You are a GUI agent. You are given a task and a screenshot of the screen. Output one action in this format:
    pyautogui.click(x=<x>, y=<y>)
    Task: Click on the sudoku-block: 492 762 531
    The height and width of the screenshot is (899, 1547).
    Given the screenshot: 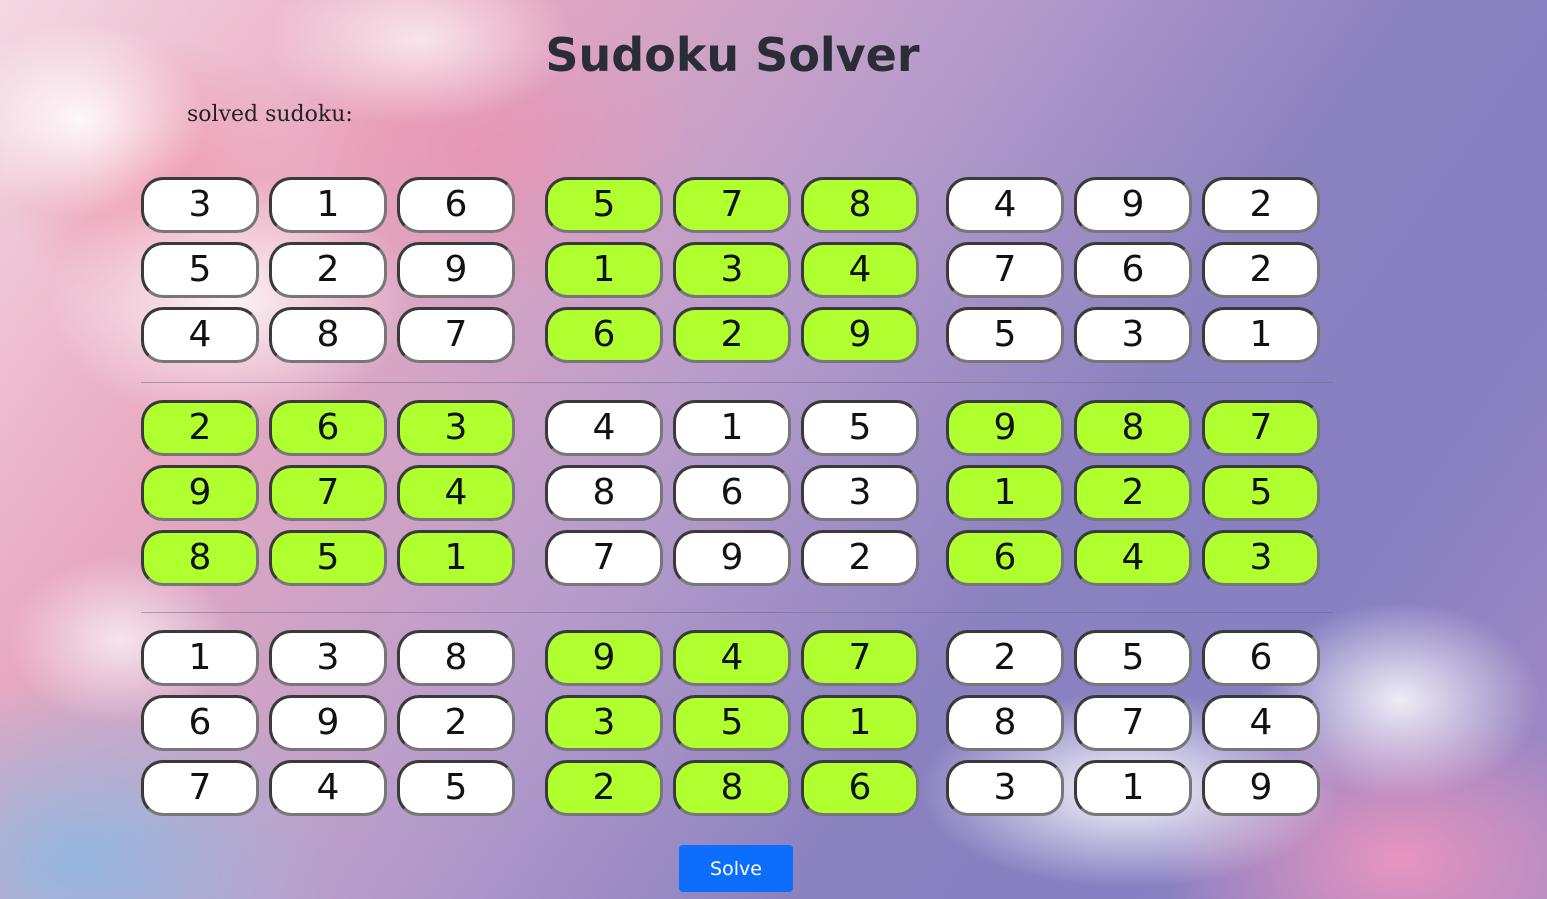 What is the action you would take?
    pyautogui.click(x=1136, y=273)
    